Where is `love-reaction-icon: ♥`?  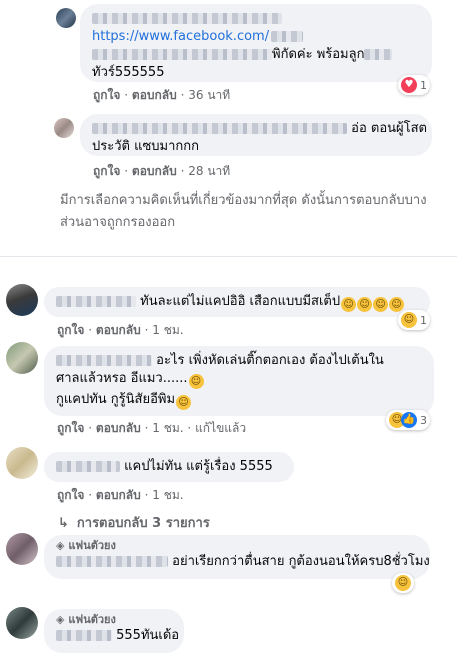
love-reaction-icon: ♥ is located at coordinates (409, 85).